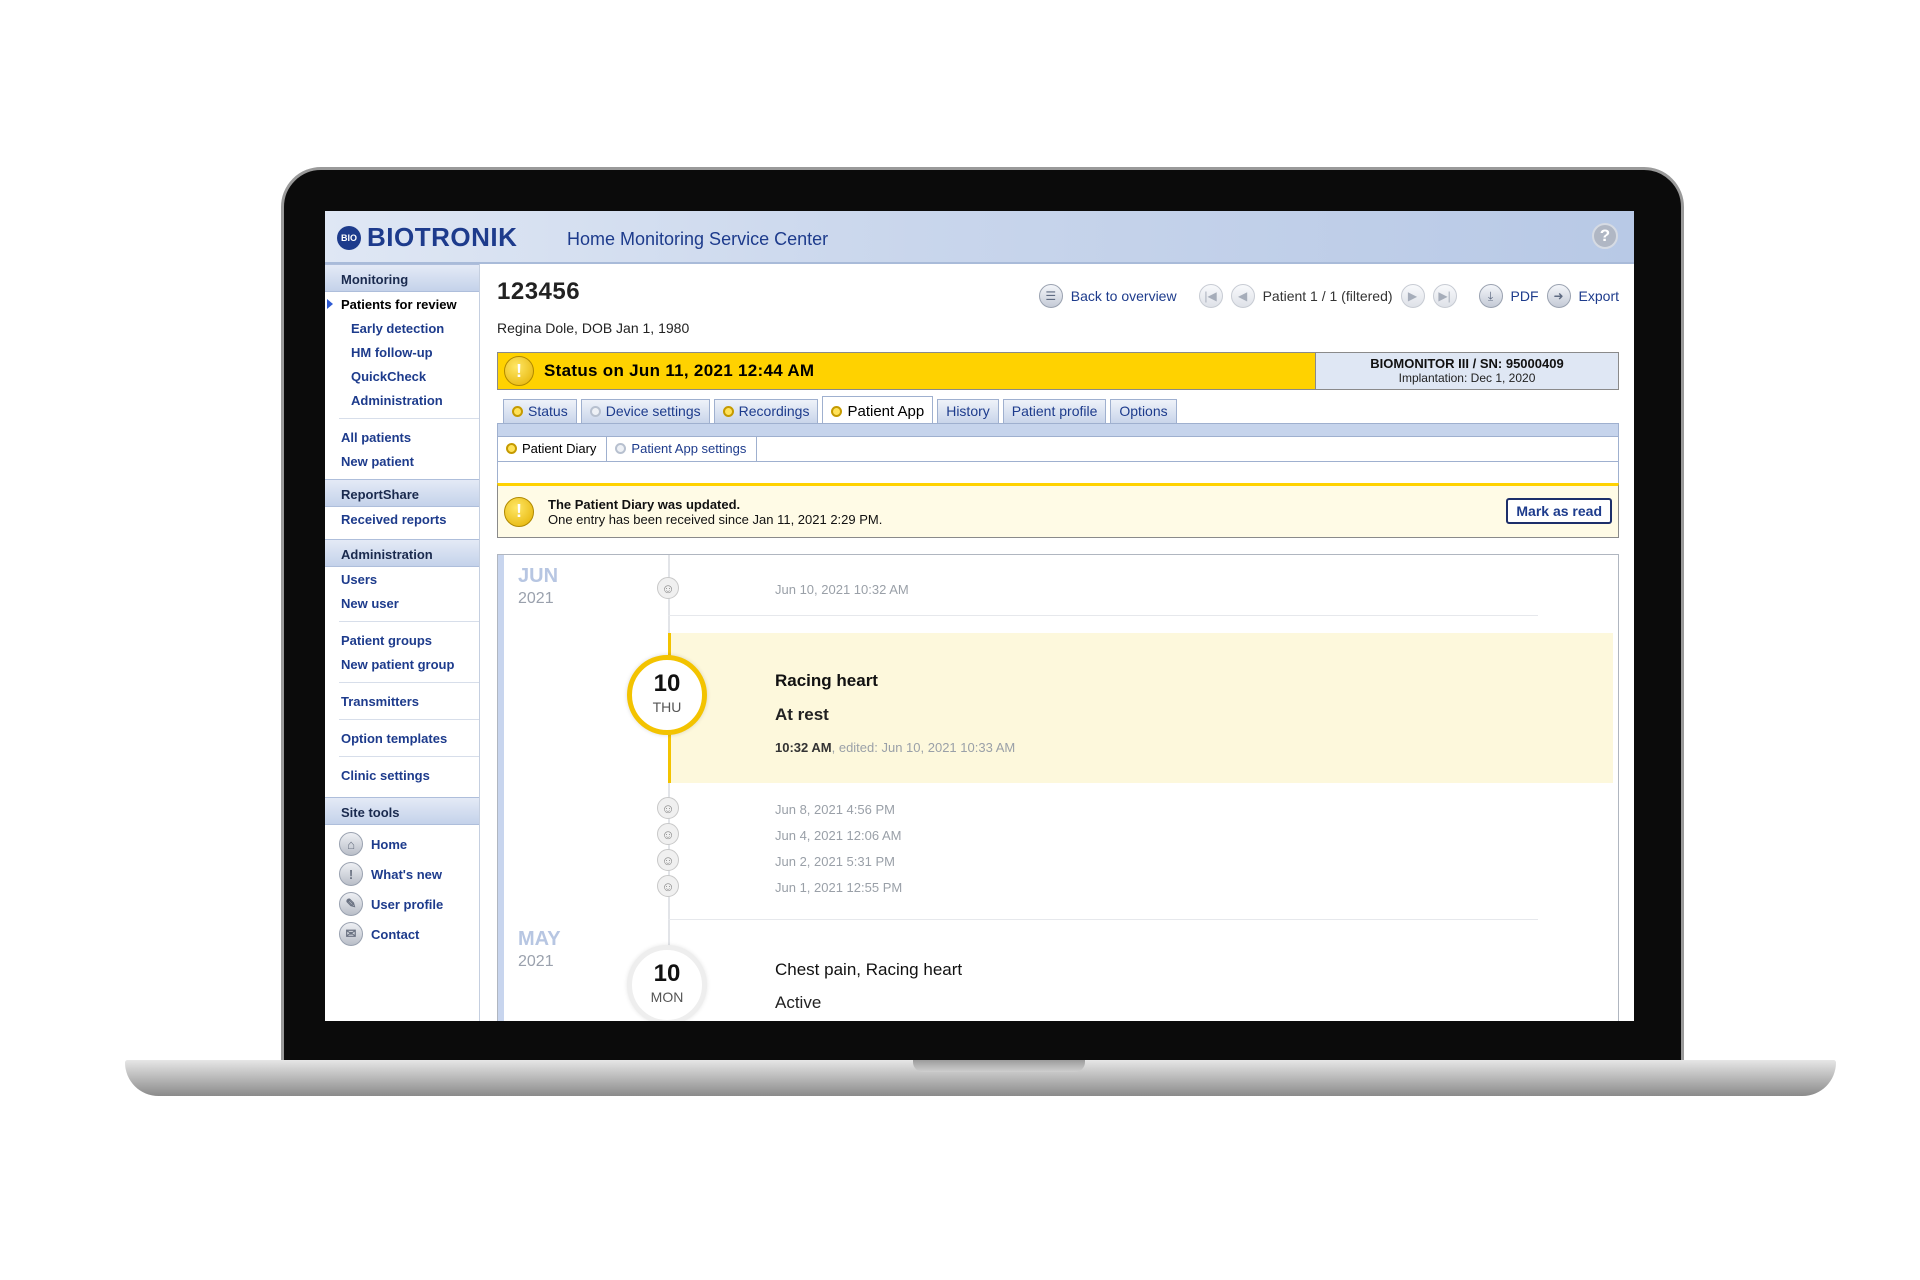 This screenshot has width=1920, height=1280. I want to click on sidebar-item-new-patient-group: New patient group, so click(402, 664).